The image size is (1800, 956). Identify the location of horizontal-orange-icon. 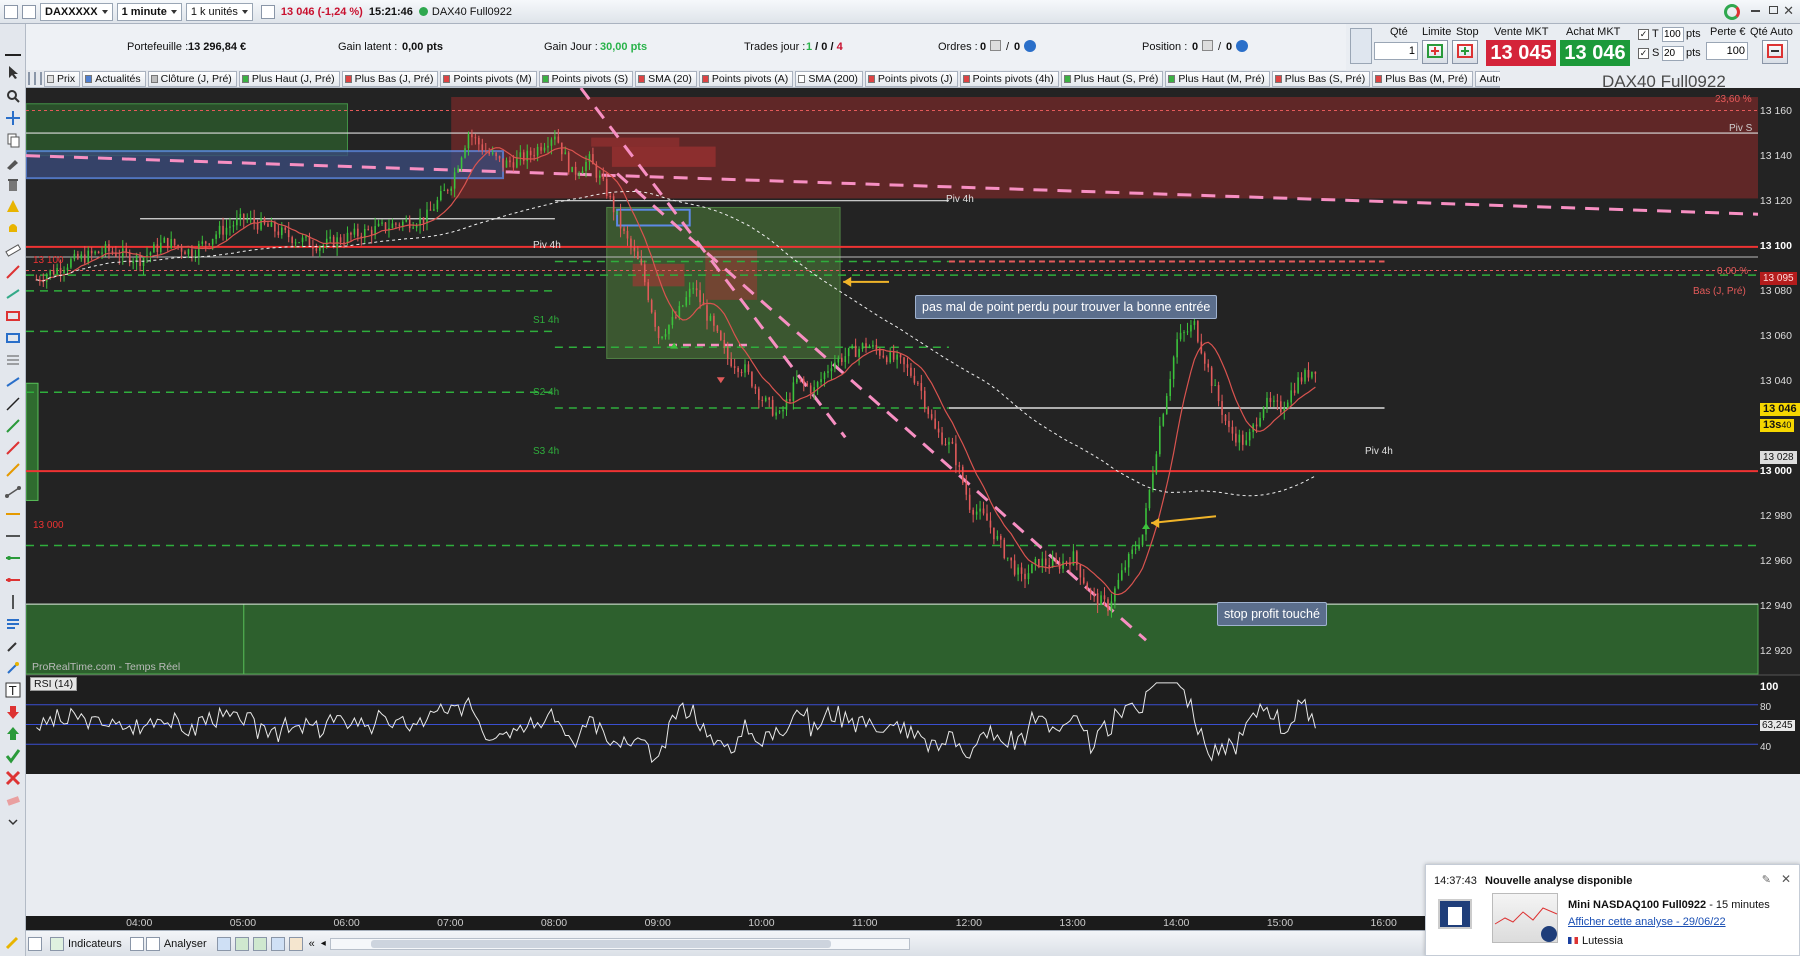
(13, 514).